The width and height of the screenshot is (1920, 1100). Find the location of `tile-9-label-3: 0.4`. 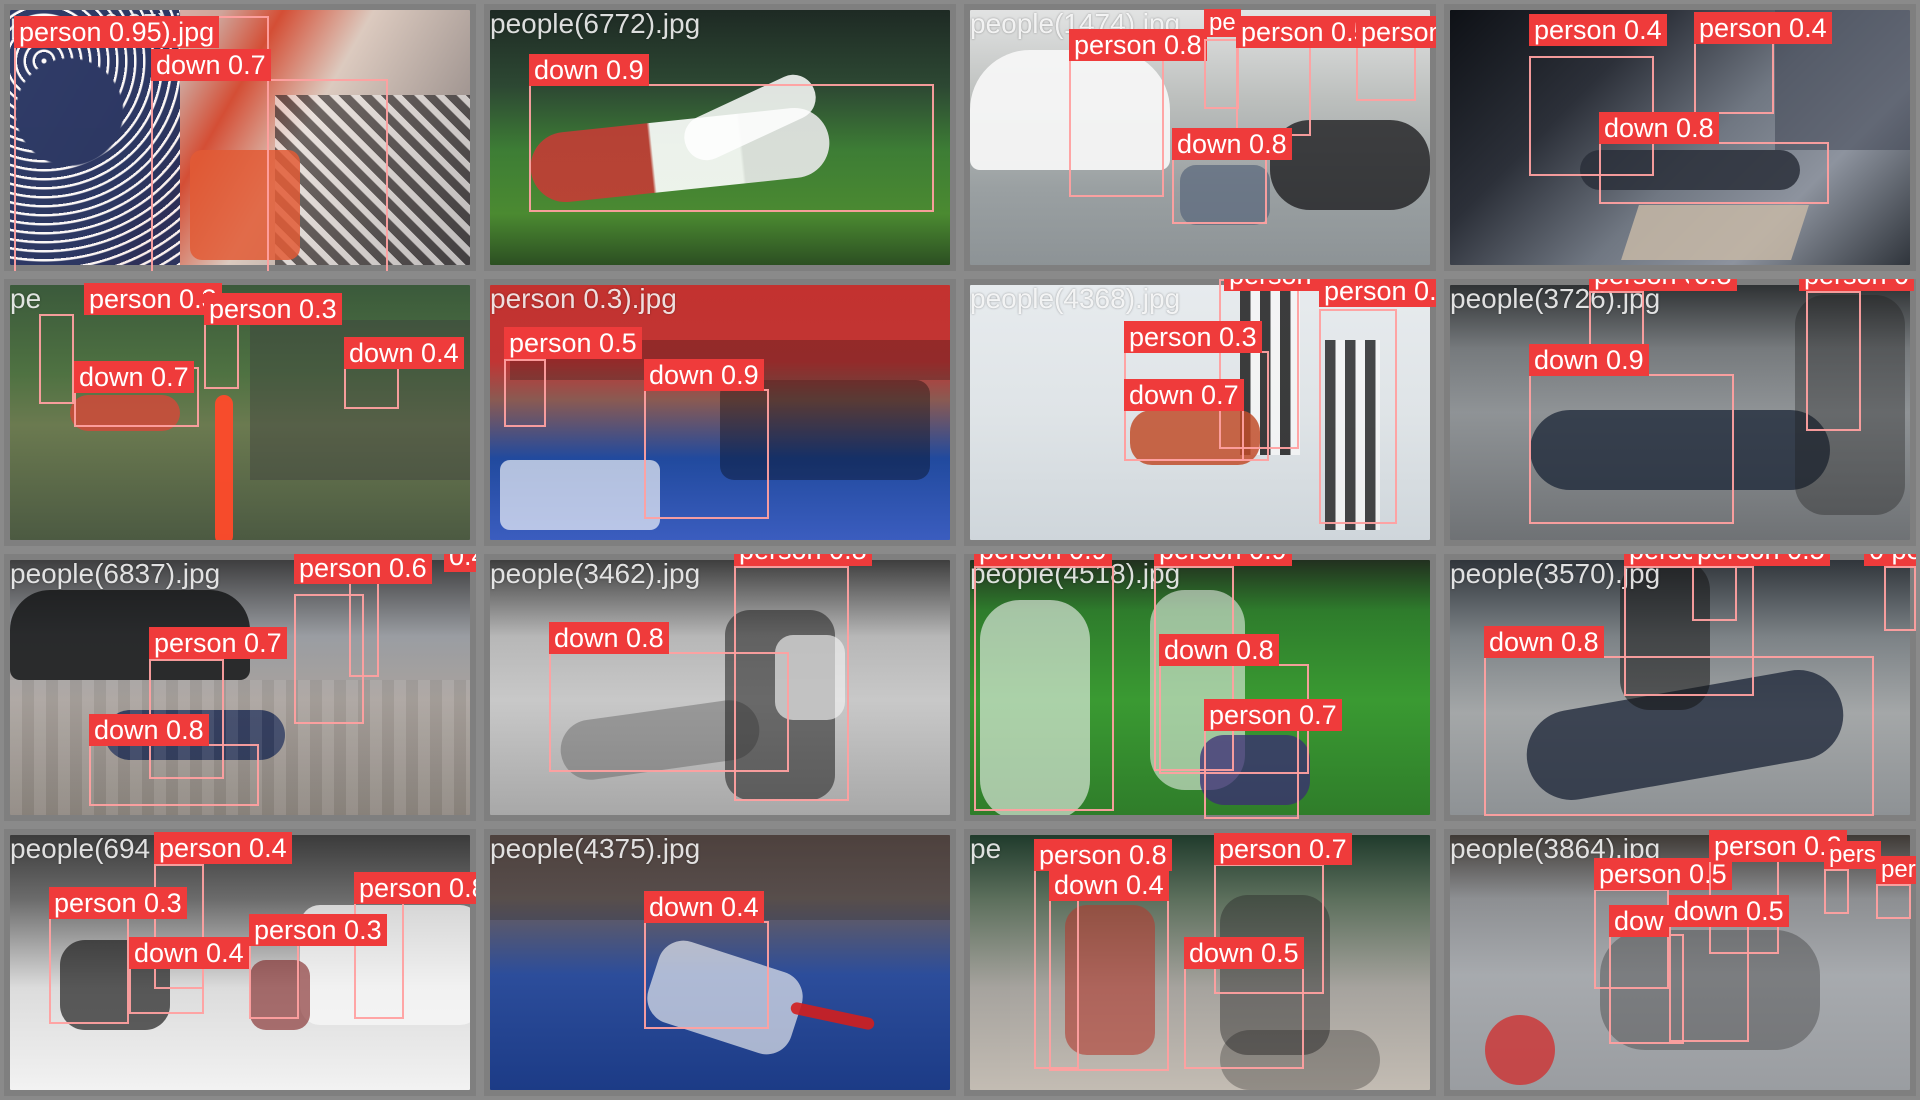

tile-9-label-3: 0.4 is located at coordinates (460, 563).